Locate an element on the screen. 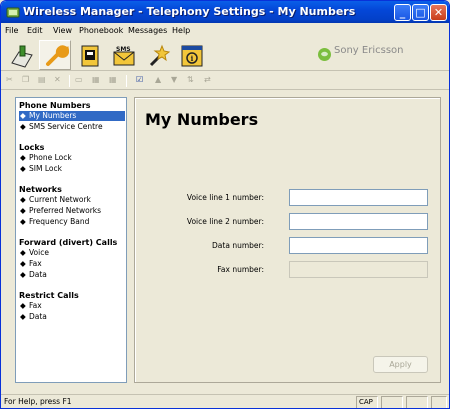 The width and height of the screenshot is (450, 409). nav-item-forward-fax: ◆ Fax is located at coordinates (30, 264).